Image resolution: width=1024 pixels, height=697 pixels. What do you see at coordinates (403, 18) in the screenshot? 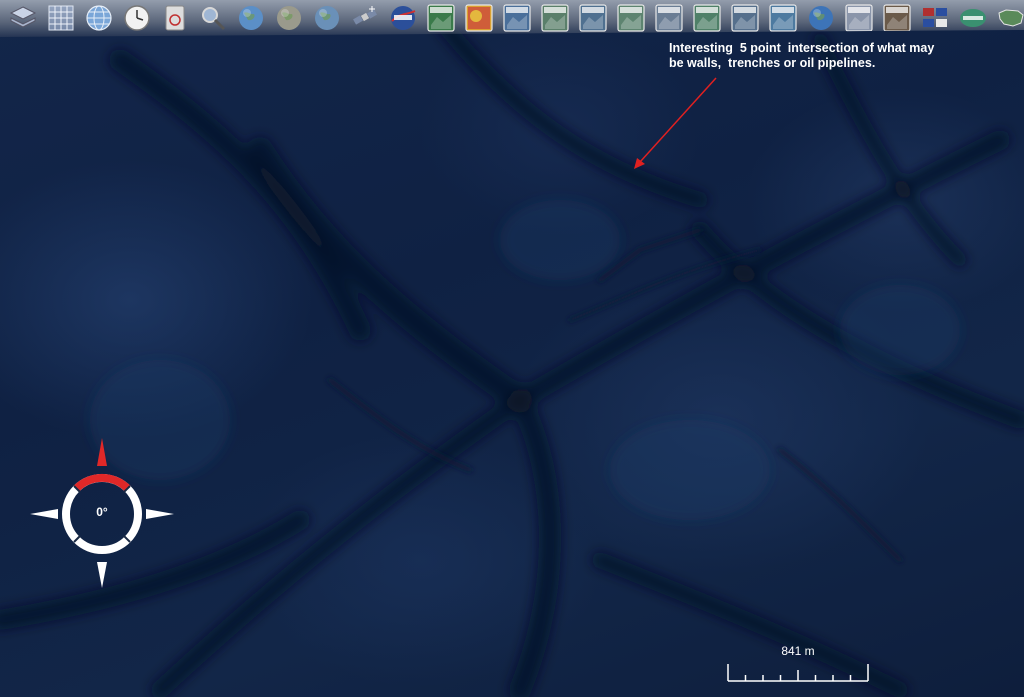
I see `nasa-logo-icon` at bounding box center [403, 18].